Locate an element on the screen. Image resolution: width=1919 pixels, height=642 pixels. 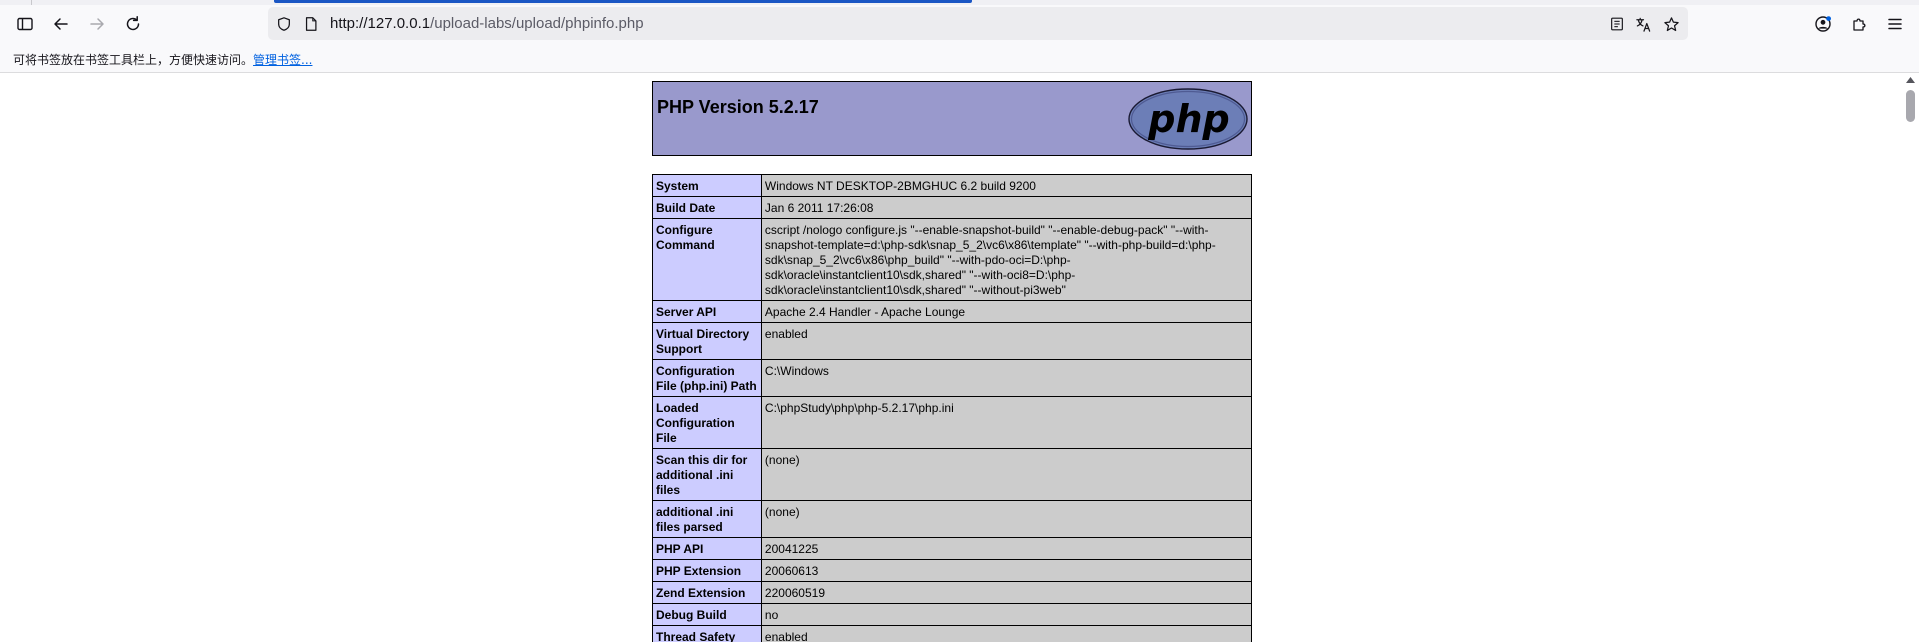
row-label: Thread Safety is located at coordinates (707, 633).